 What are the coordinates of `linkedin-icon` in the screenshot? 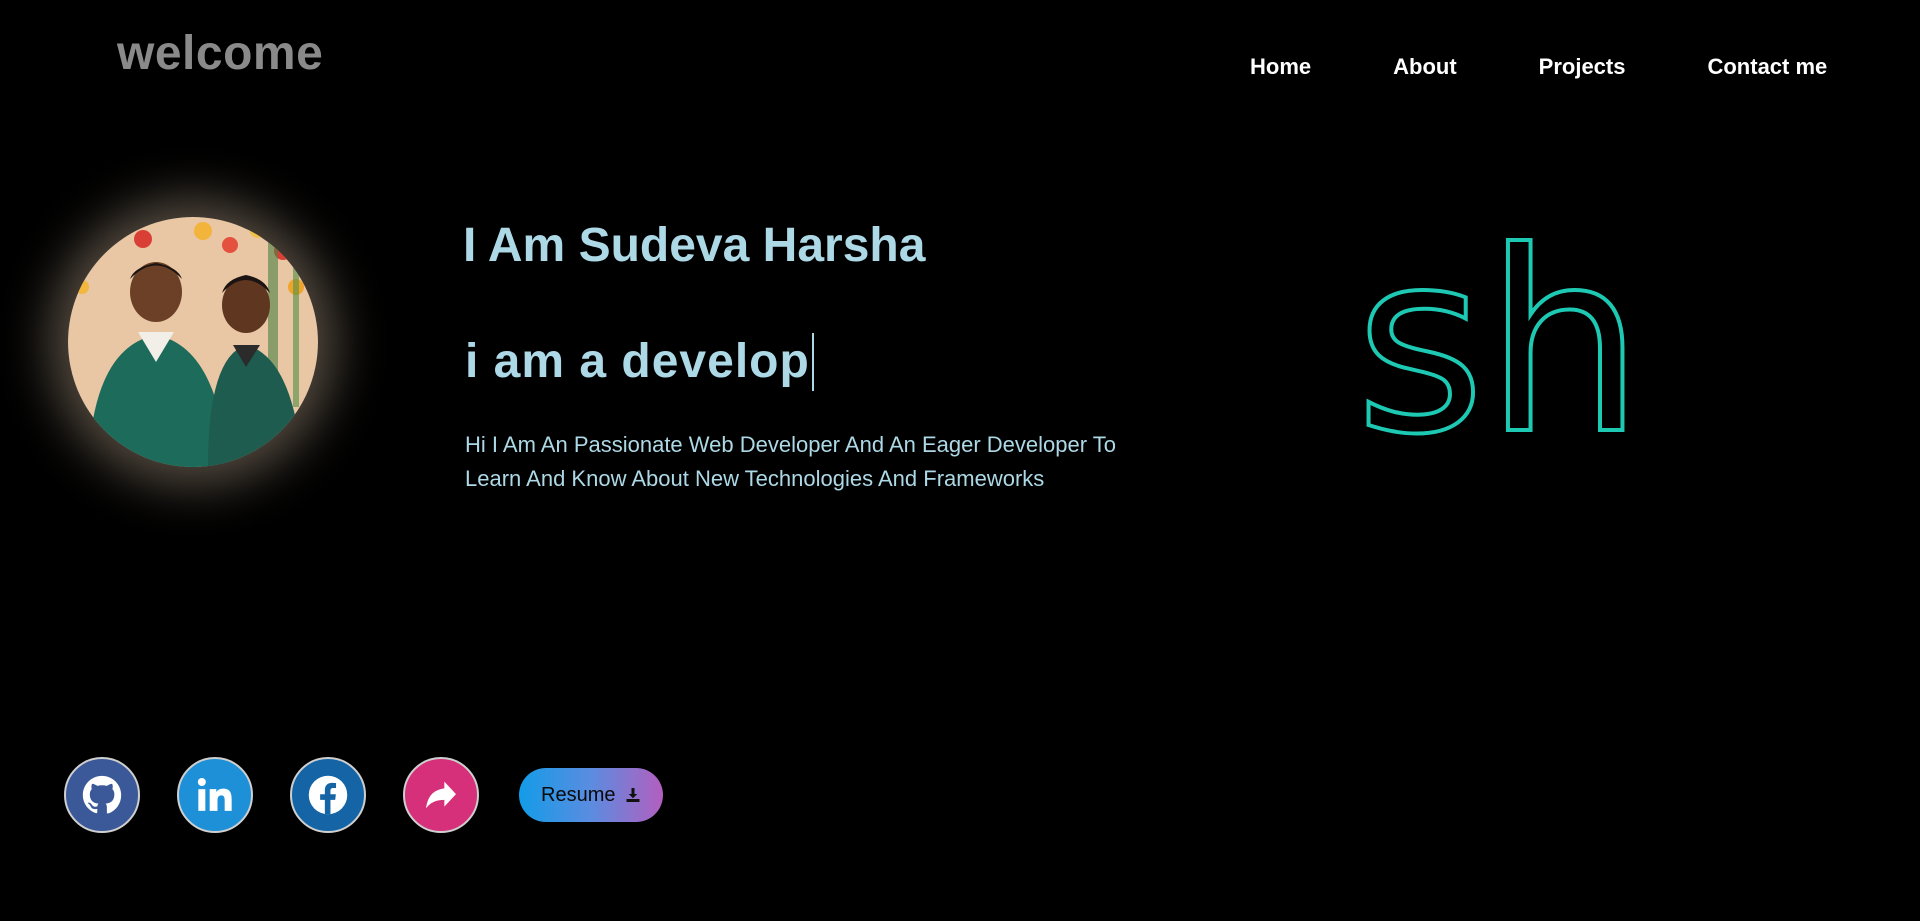 It's located at (214, 794).